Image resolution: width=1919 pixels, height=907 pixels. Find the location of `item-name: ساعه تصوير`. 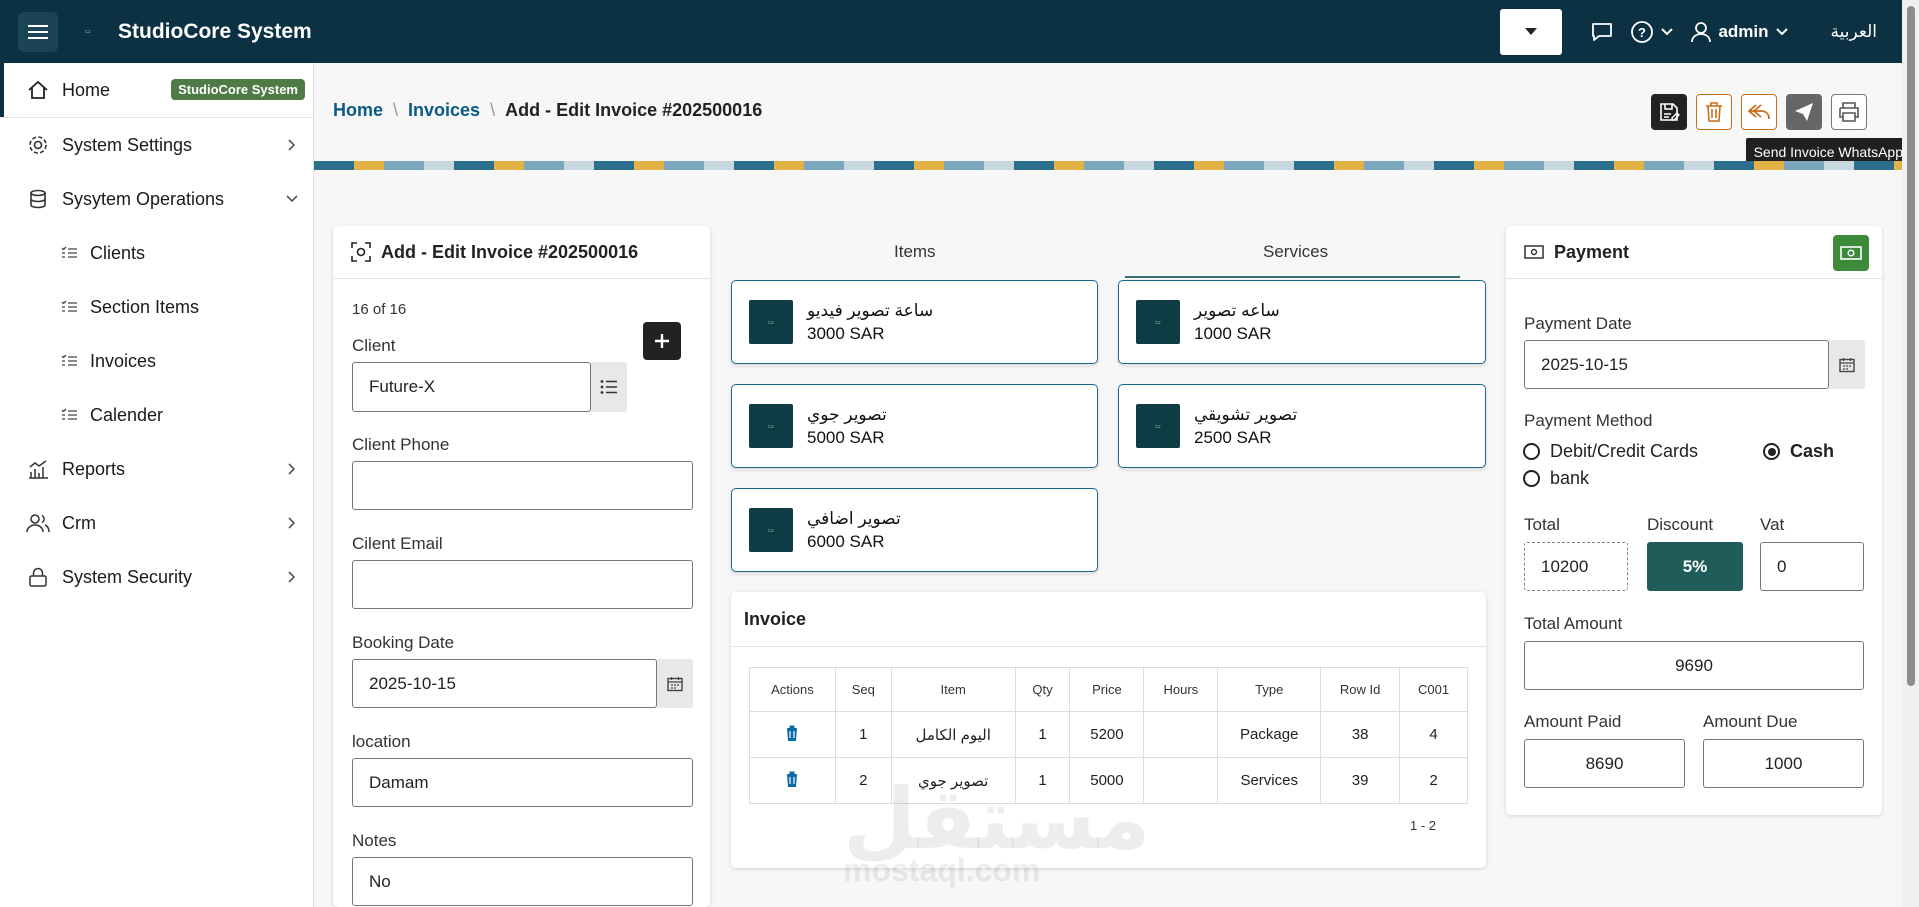

item-name: ساعه تصوير is located at coordinates (1237, 310).